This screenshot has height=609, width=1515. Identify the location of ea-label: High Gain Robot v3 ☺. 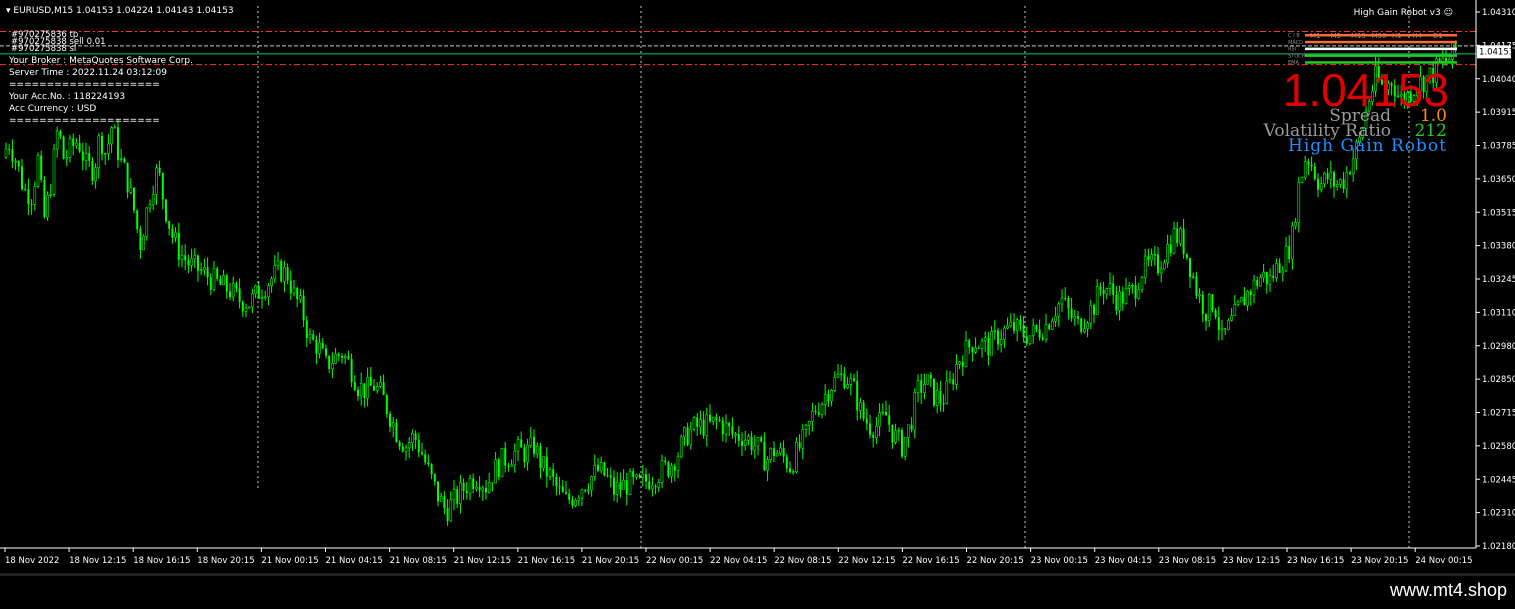
(1403, 13).